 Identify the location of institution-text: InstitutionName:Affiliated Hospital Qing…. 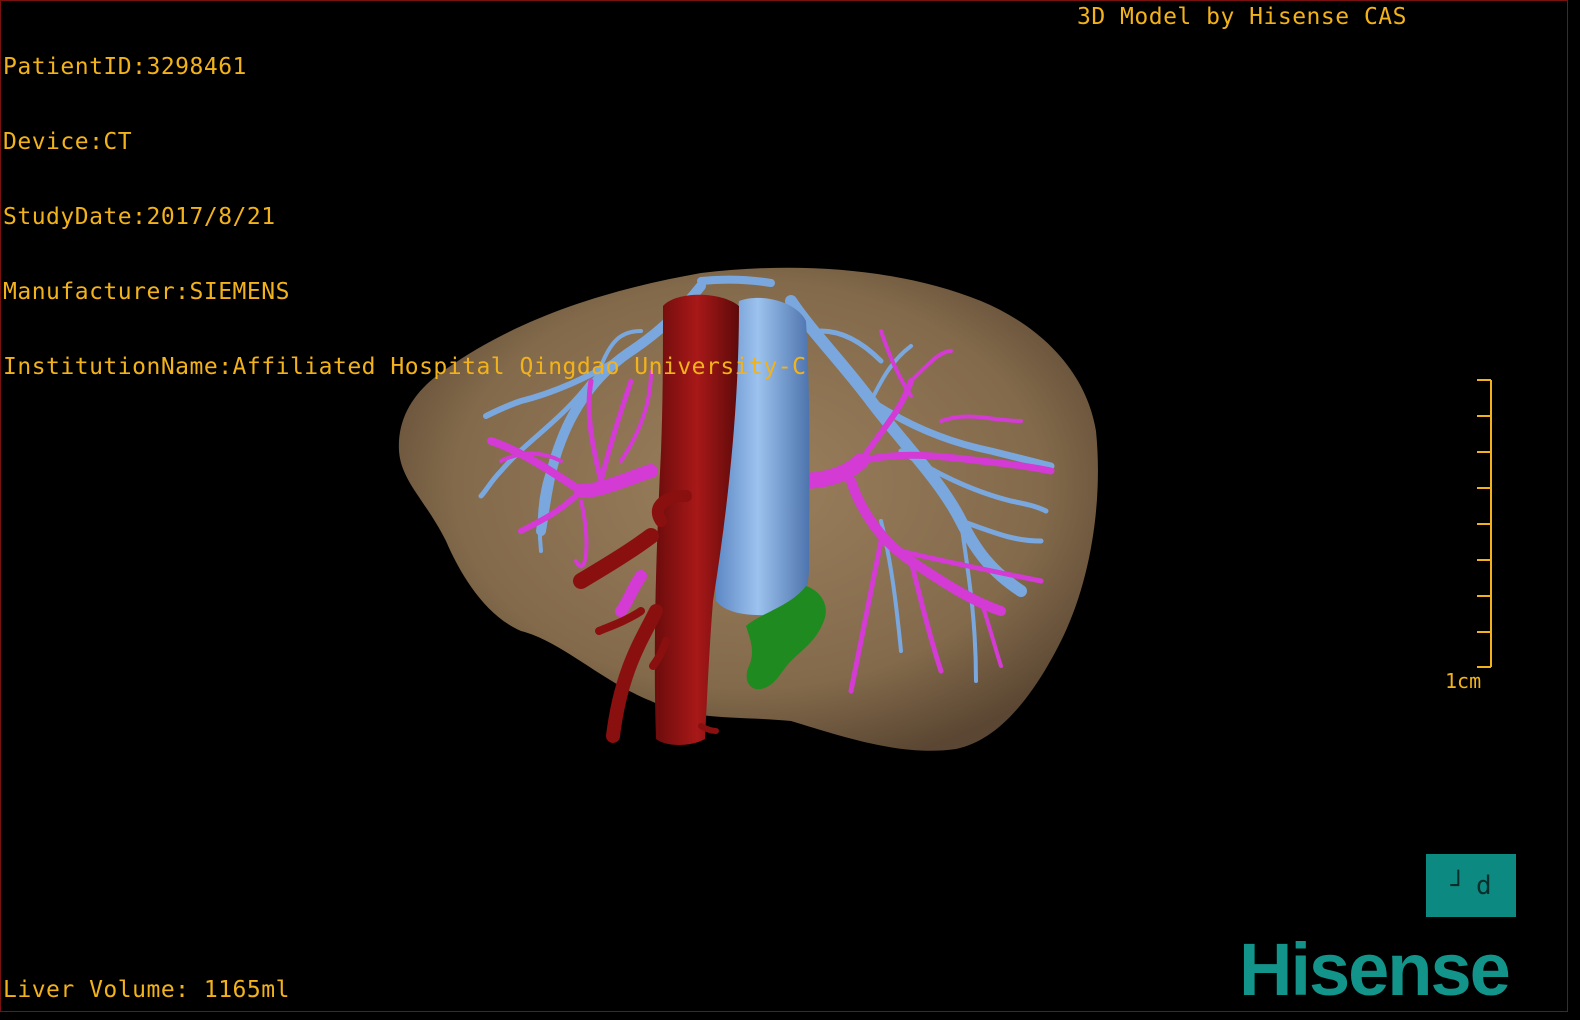
(405, 367).